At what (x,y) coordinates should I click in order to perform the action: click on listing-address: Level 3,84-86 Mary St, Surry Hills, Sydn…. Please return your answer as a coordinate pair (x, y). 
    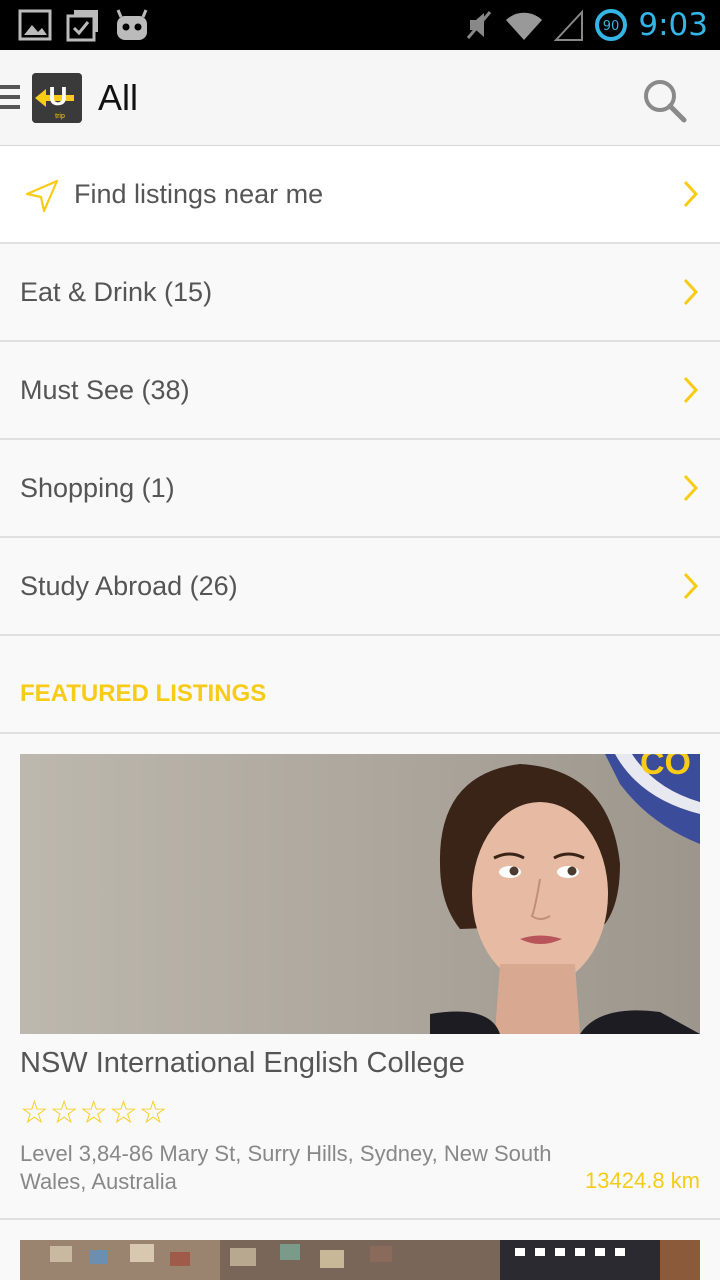
    Looking at the image, I should click on (286, 1167).